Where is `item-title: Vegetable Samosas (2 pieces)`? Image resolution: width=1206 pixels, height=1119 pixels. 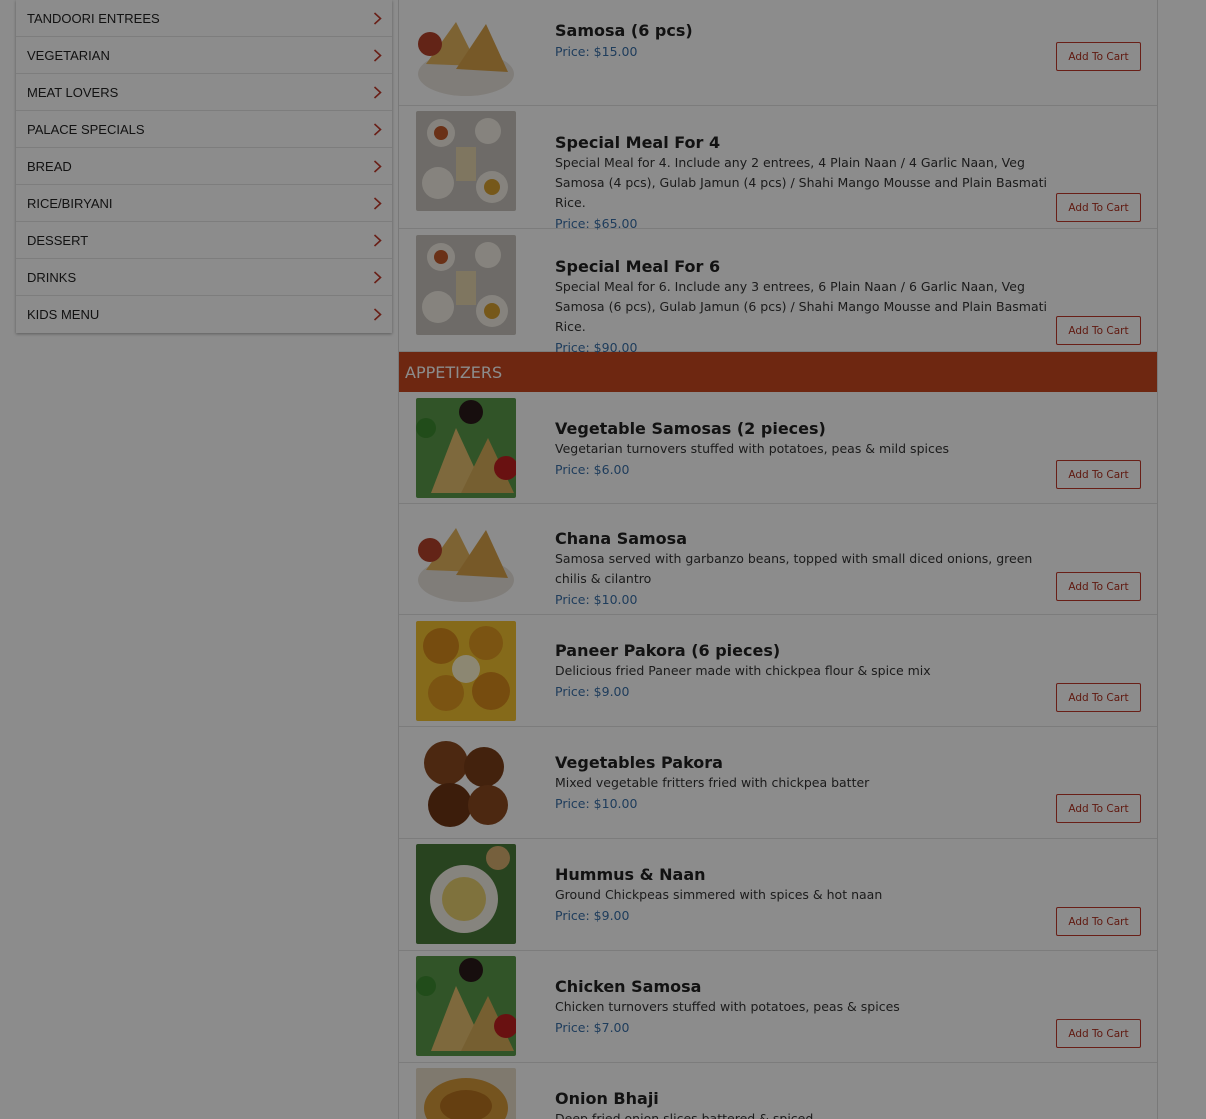 item-title: Vegetable Samosas (2 pieces) is located at coordinates (690, 428).